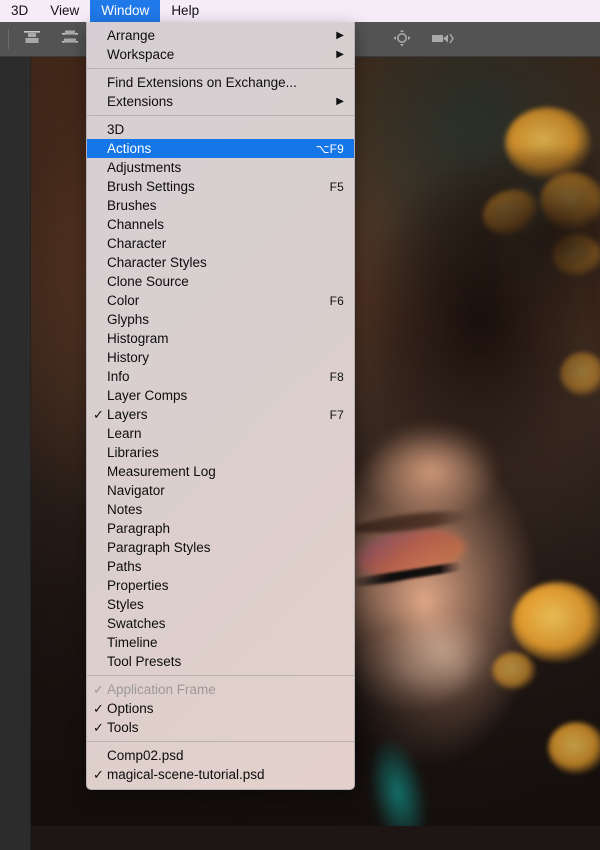  I want to click on menu-item-info: Info F8, so click(220, 376).